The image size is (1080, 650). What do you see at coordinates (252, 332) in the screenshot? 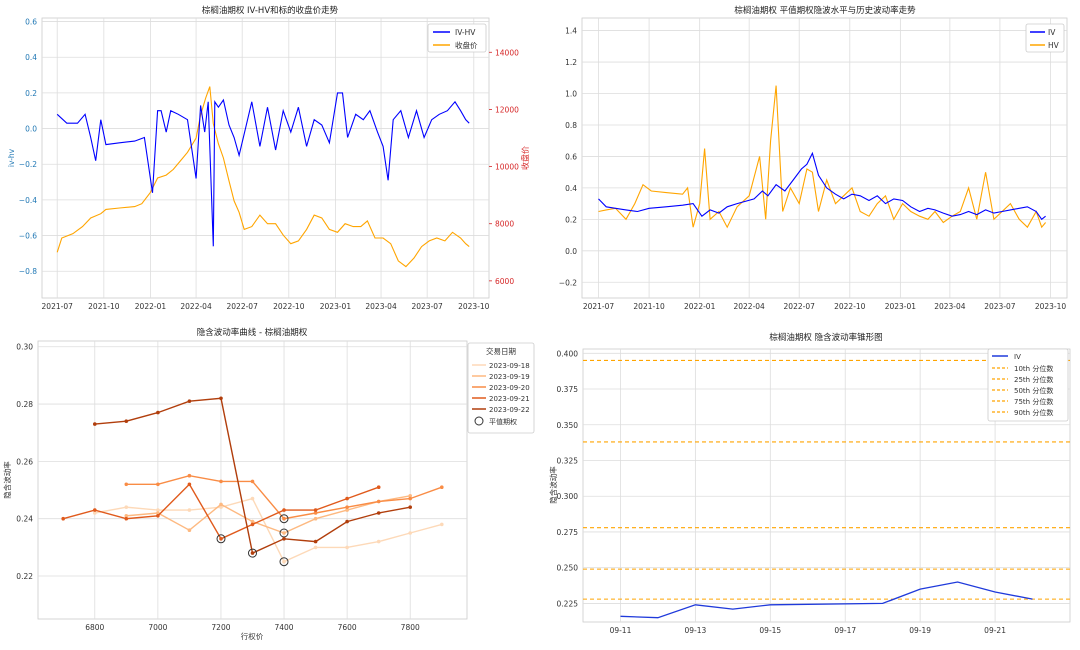
I see `chart-title: 隐含波动率曲线 - 棕榈油期权` at bounding box center [252, 332].